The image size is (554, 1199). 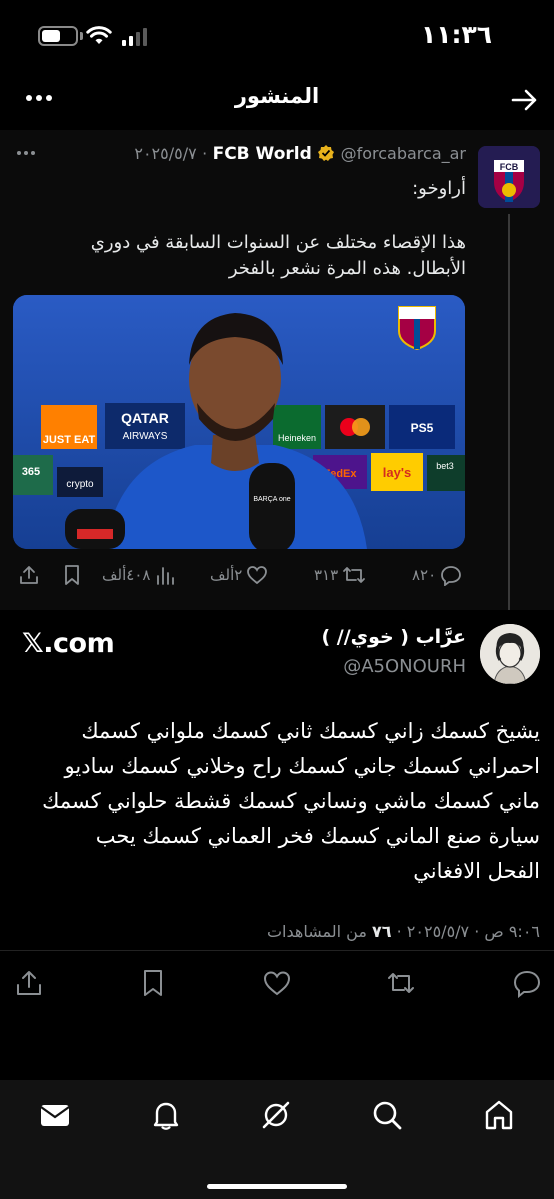 I want to click on cellular-signal-icon, so click(x=136, y=37).